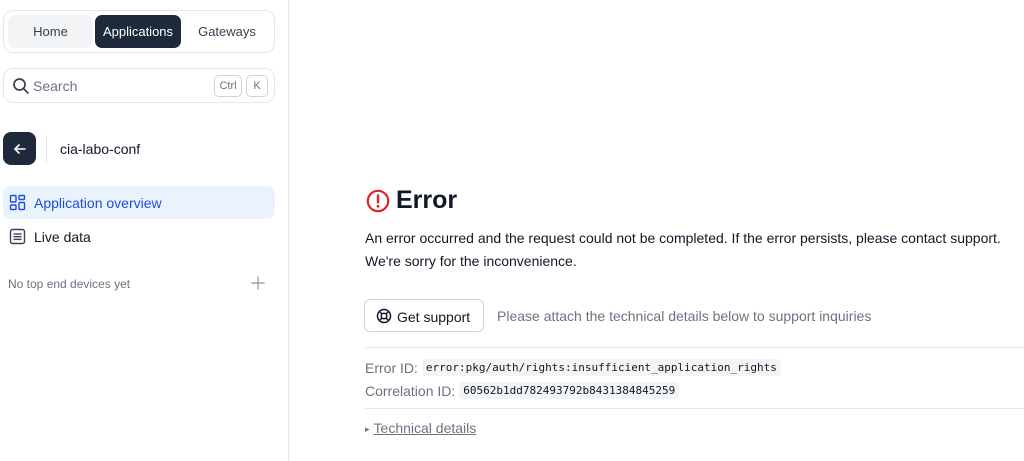  I want to click on correlation-id-label: Correlation ID:, so click(410, 390).